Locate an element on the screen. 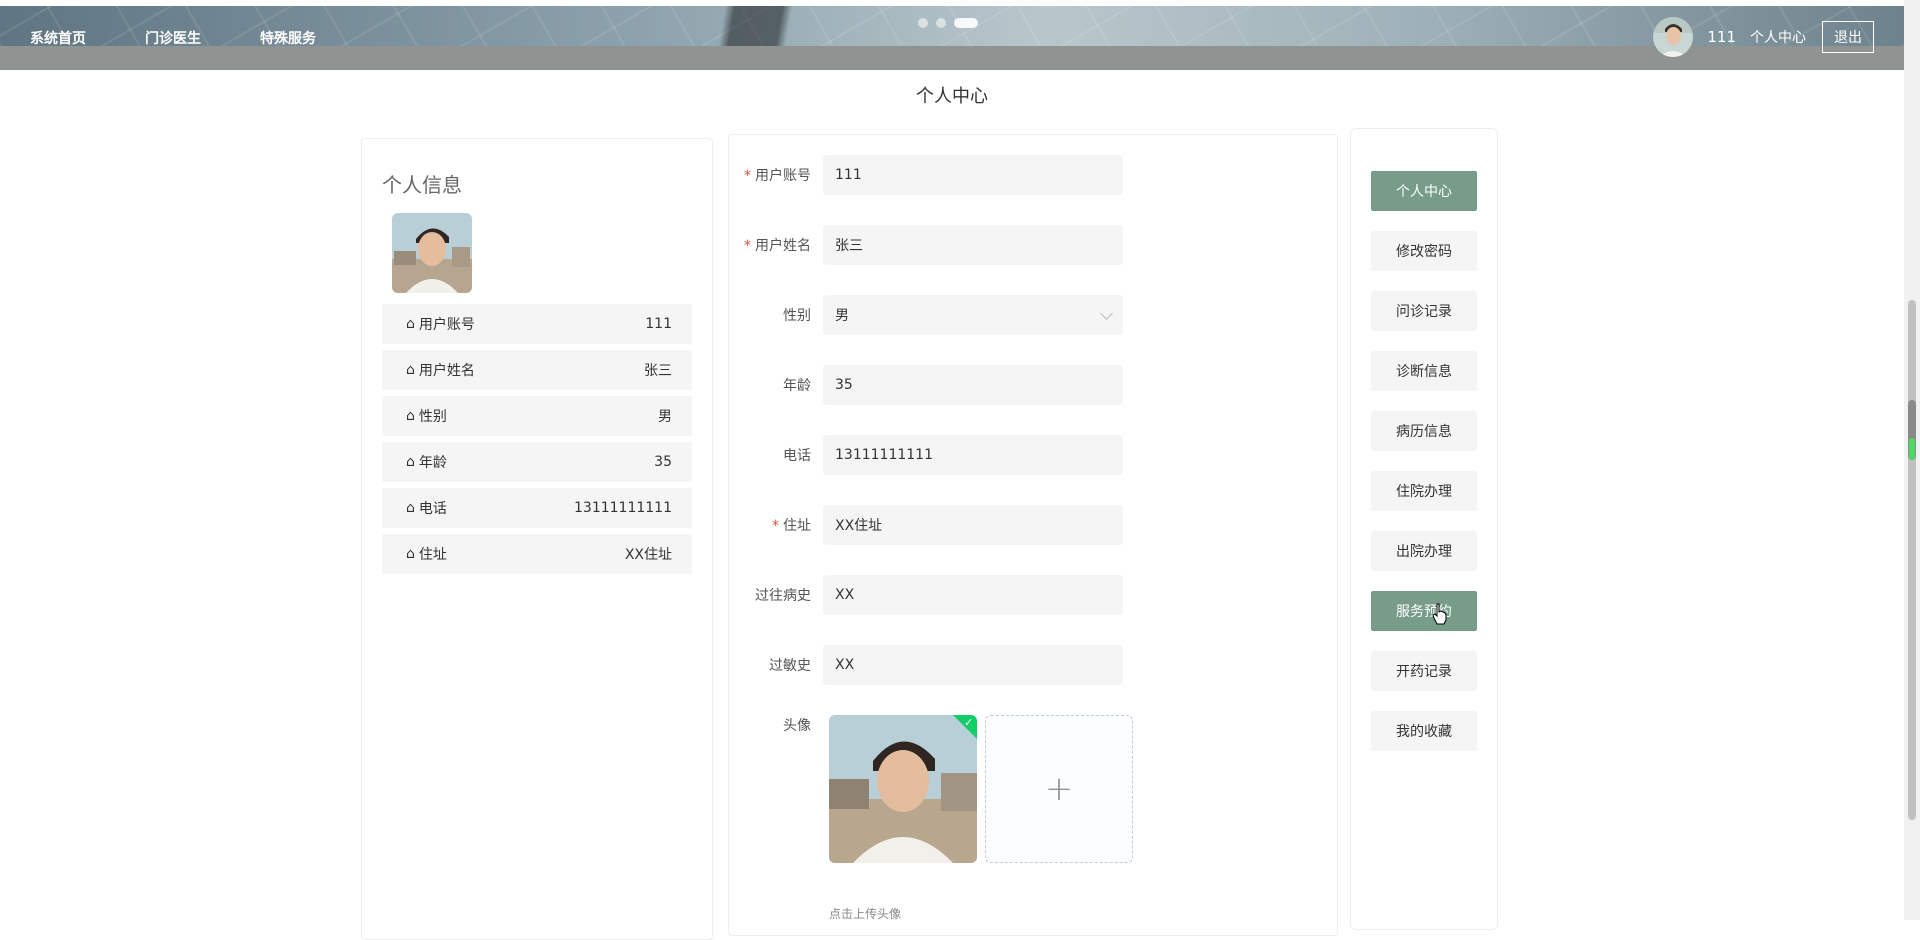 The image size is (1920, 940). name-value: 张三 is located at coordinates (849, 246).